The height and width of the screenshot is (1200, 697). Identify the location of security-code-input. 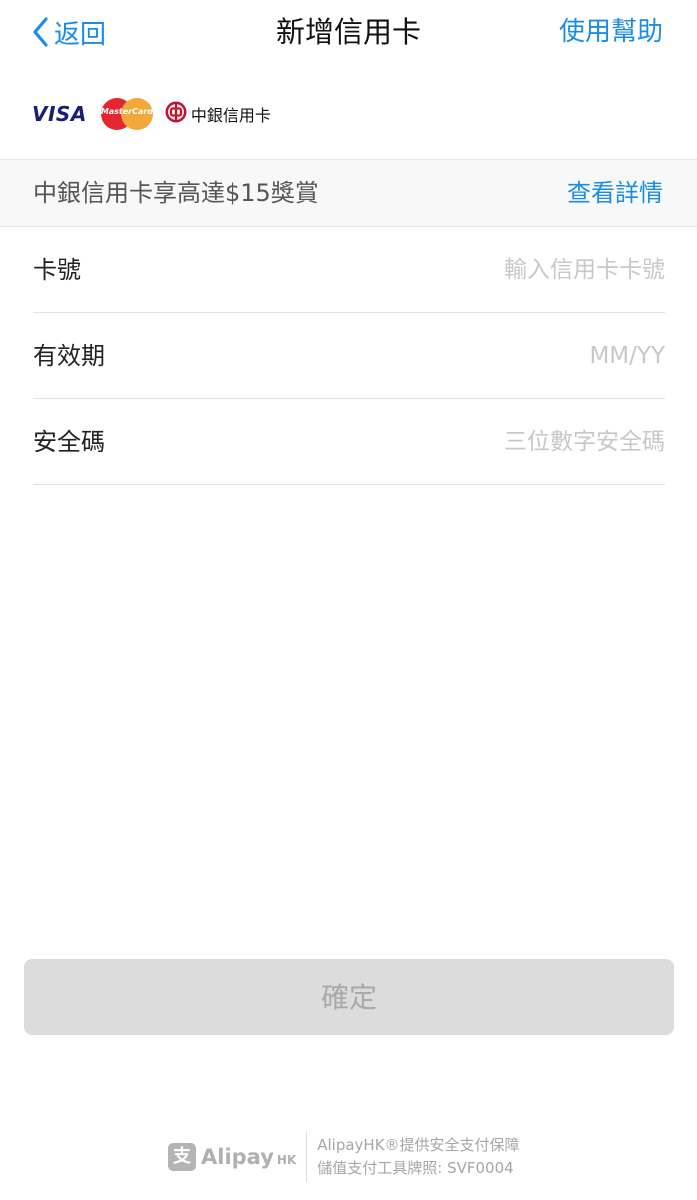
(485, 442).